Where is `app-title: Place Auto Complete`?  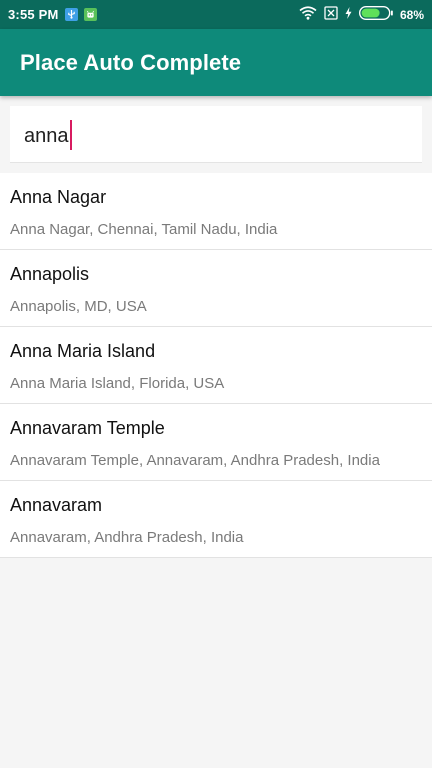
app-title: Place Auto Complete is located at coordinates (131, 62).